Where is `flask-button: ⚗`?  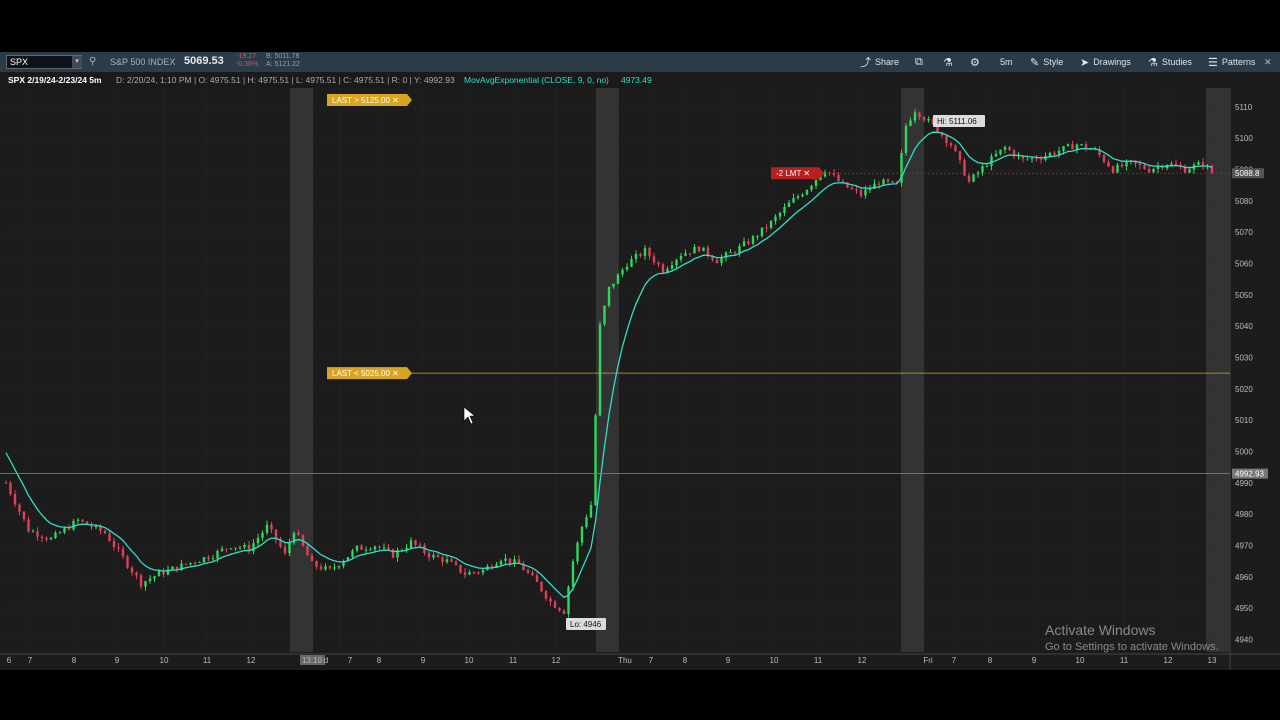
flask-button: ⚗ is located at coordinates (948, 62).